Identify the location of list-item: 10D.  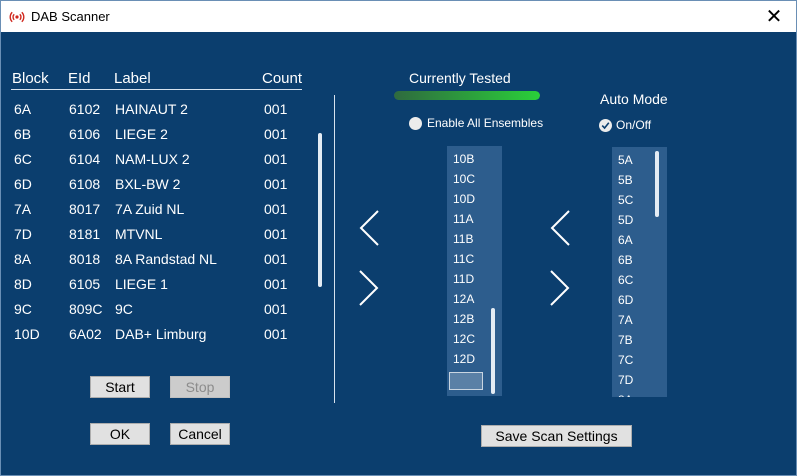
(464, 199).